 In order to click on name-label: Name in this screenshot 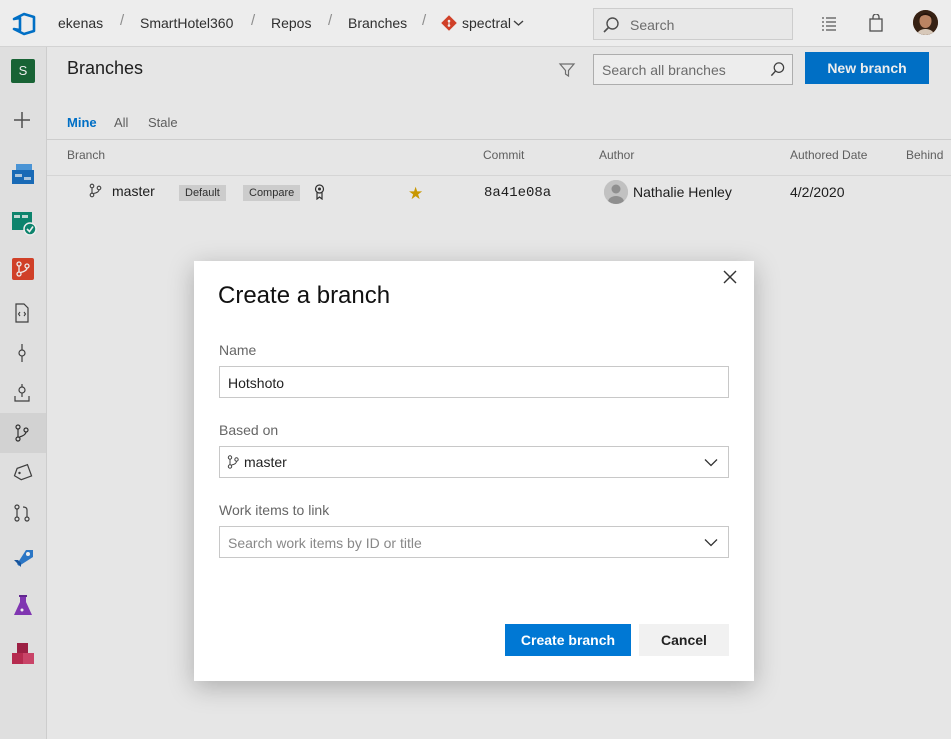, I will do `click(238, 350)`.